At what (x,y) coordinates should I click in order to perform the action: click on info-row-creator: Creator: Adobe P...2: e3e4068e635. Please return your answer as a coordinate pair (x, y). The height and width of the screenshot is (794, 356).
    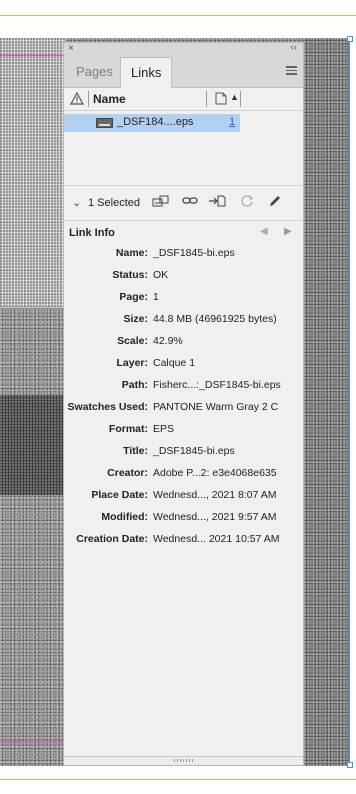
    Looking at the image, I should click on (183, 476).